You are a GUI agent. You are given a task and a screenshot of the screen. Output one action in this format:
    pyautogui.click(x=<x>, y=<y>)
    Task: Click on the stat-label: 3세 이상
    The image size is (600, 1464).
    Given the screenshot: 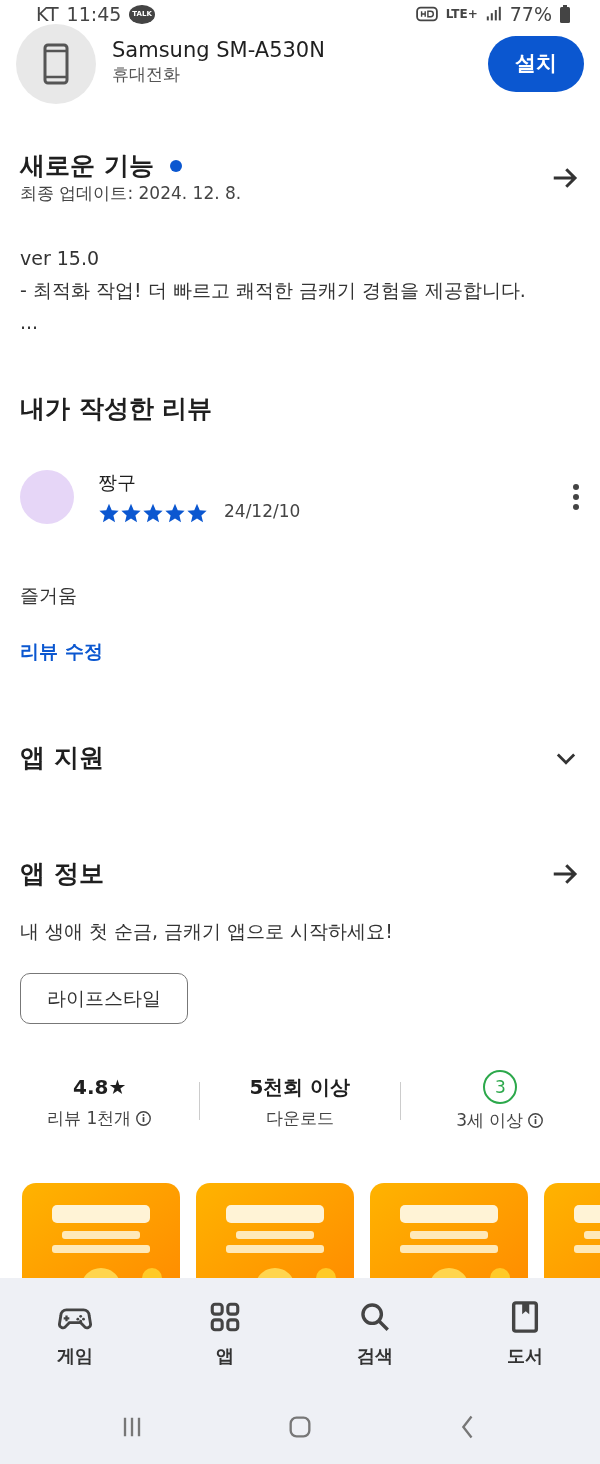 What is the action you would take?
    pyautogui.click(x=490, y=1120)
    